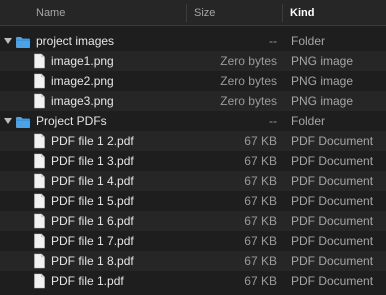  What do you see at coordinates (75, 41) in the screenshot?
I see `item-name: project images` at bounding box center [75, 41].